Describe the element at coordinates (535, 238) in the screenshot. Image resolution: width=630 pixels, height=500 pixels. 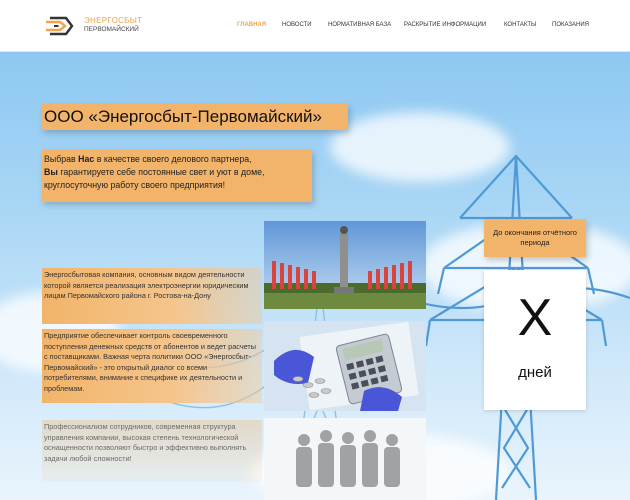
I see `deadline-label: До окончания отчётного периода` at that location.